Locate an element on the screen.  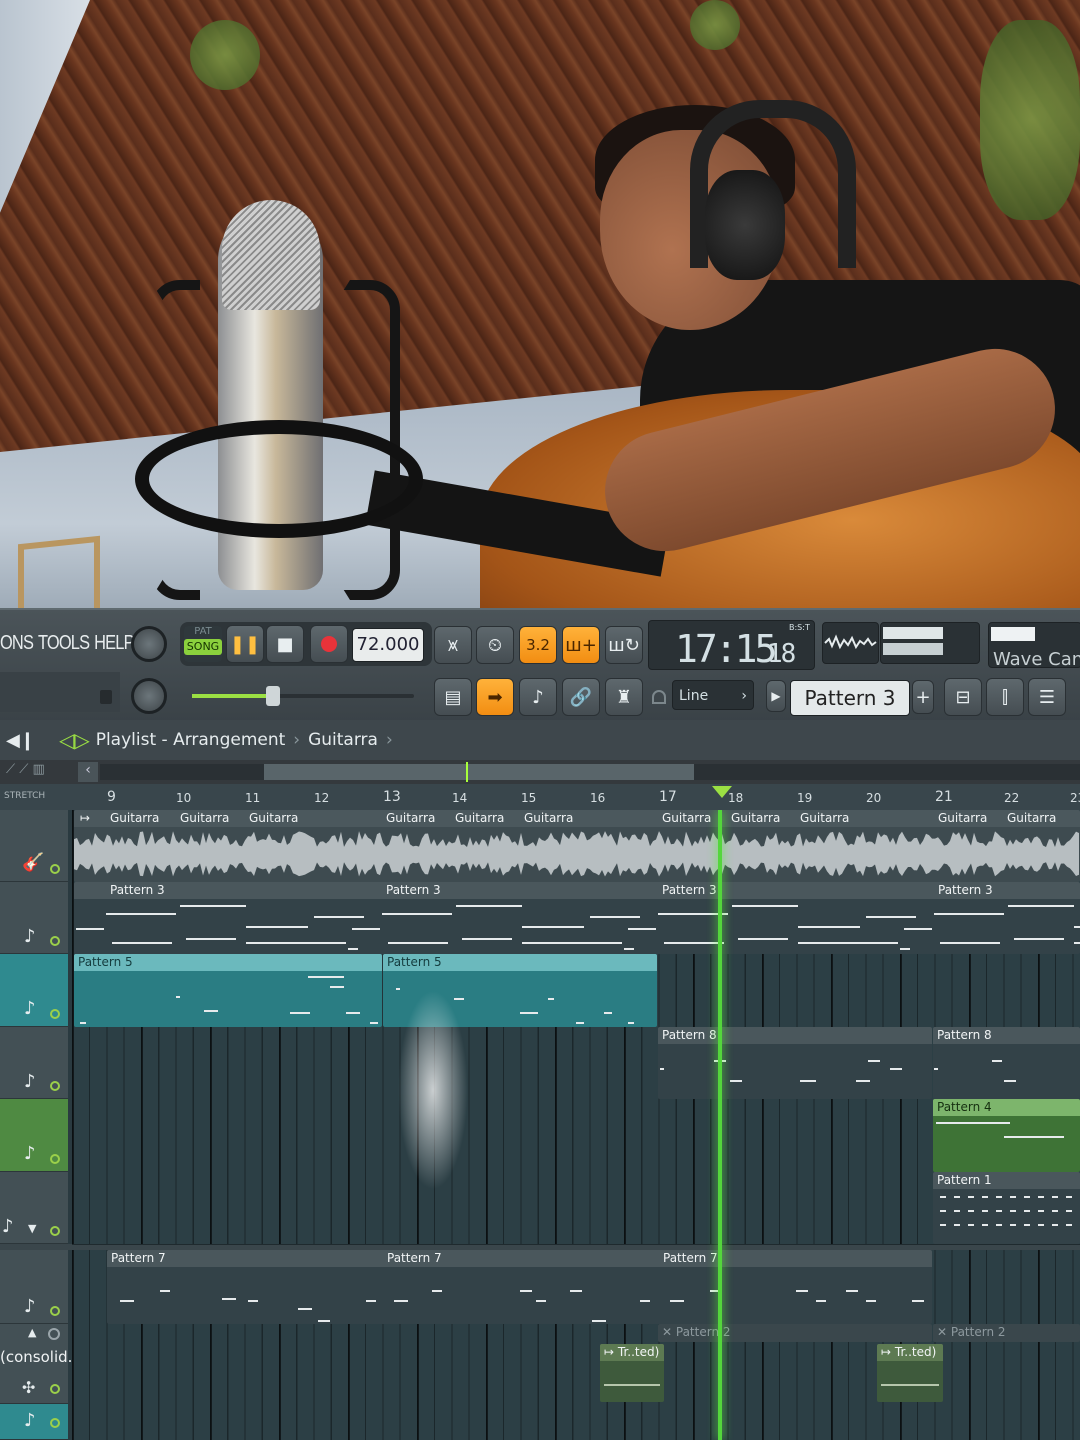
step-edit-icon: ш+ is located at coordinates (581, 645).